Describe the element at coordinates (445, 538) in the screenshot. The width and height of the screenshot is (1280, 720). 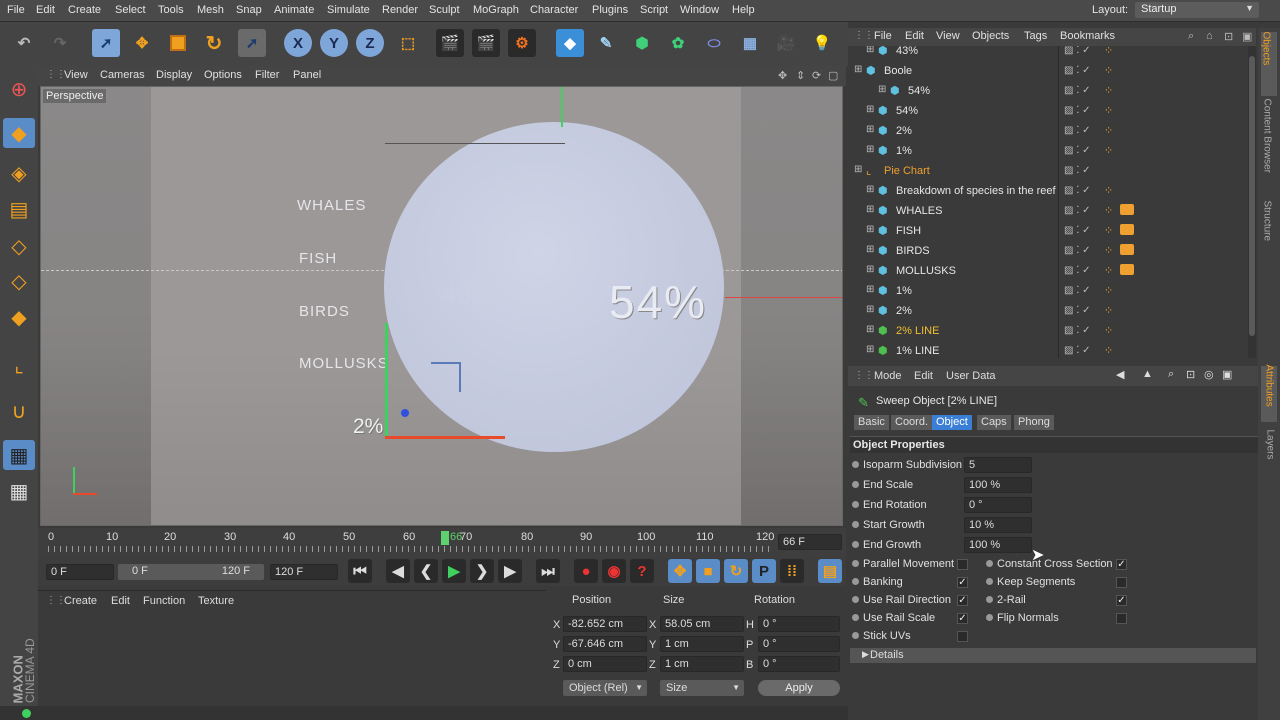
I see `playhead` at that location.